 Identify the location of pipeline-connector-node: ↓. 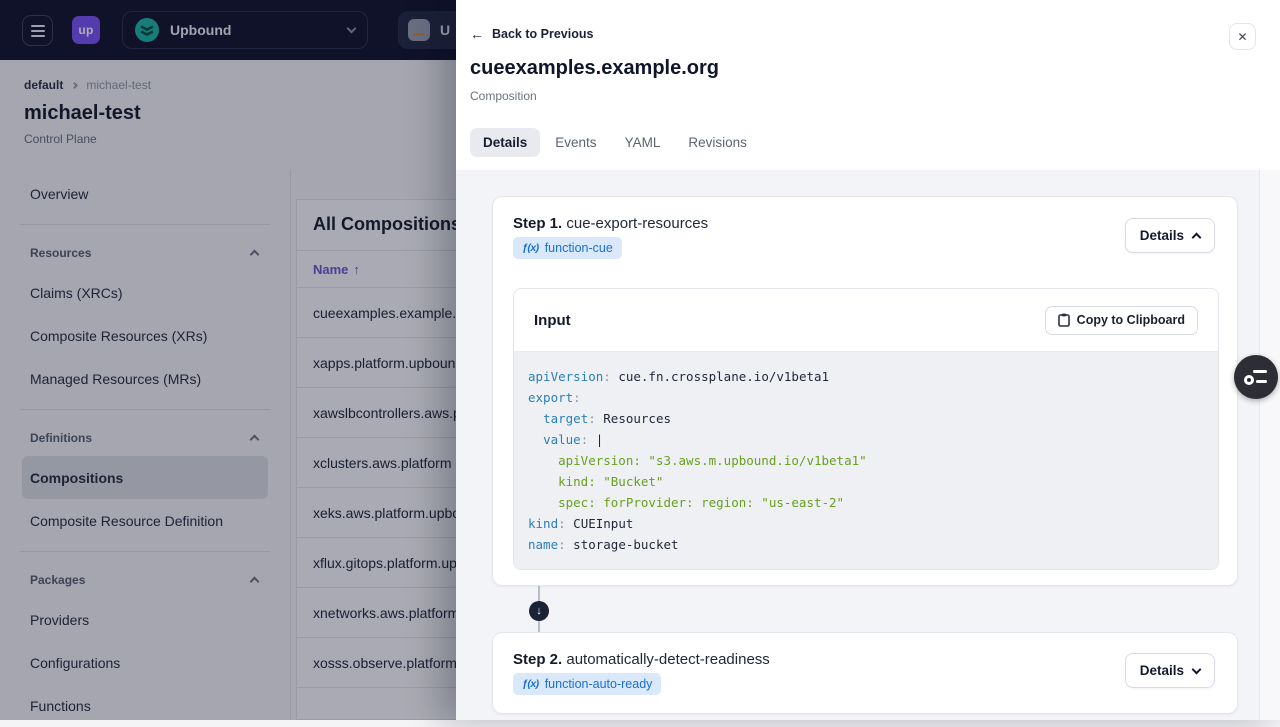
(539, 611).